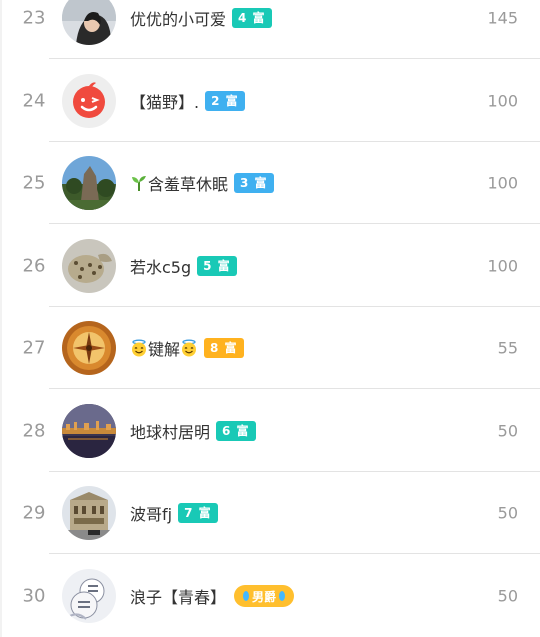 The image size is (540, 637). I want to click on list-item: 25 含羞草休眠 3 富 100, so click(270, 183).